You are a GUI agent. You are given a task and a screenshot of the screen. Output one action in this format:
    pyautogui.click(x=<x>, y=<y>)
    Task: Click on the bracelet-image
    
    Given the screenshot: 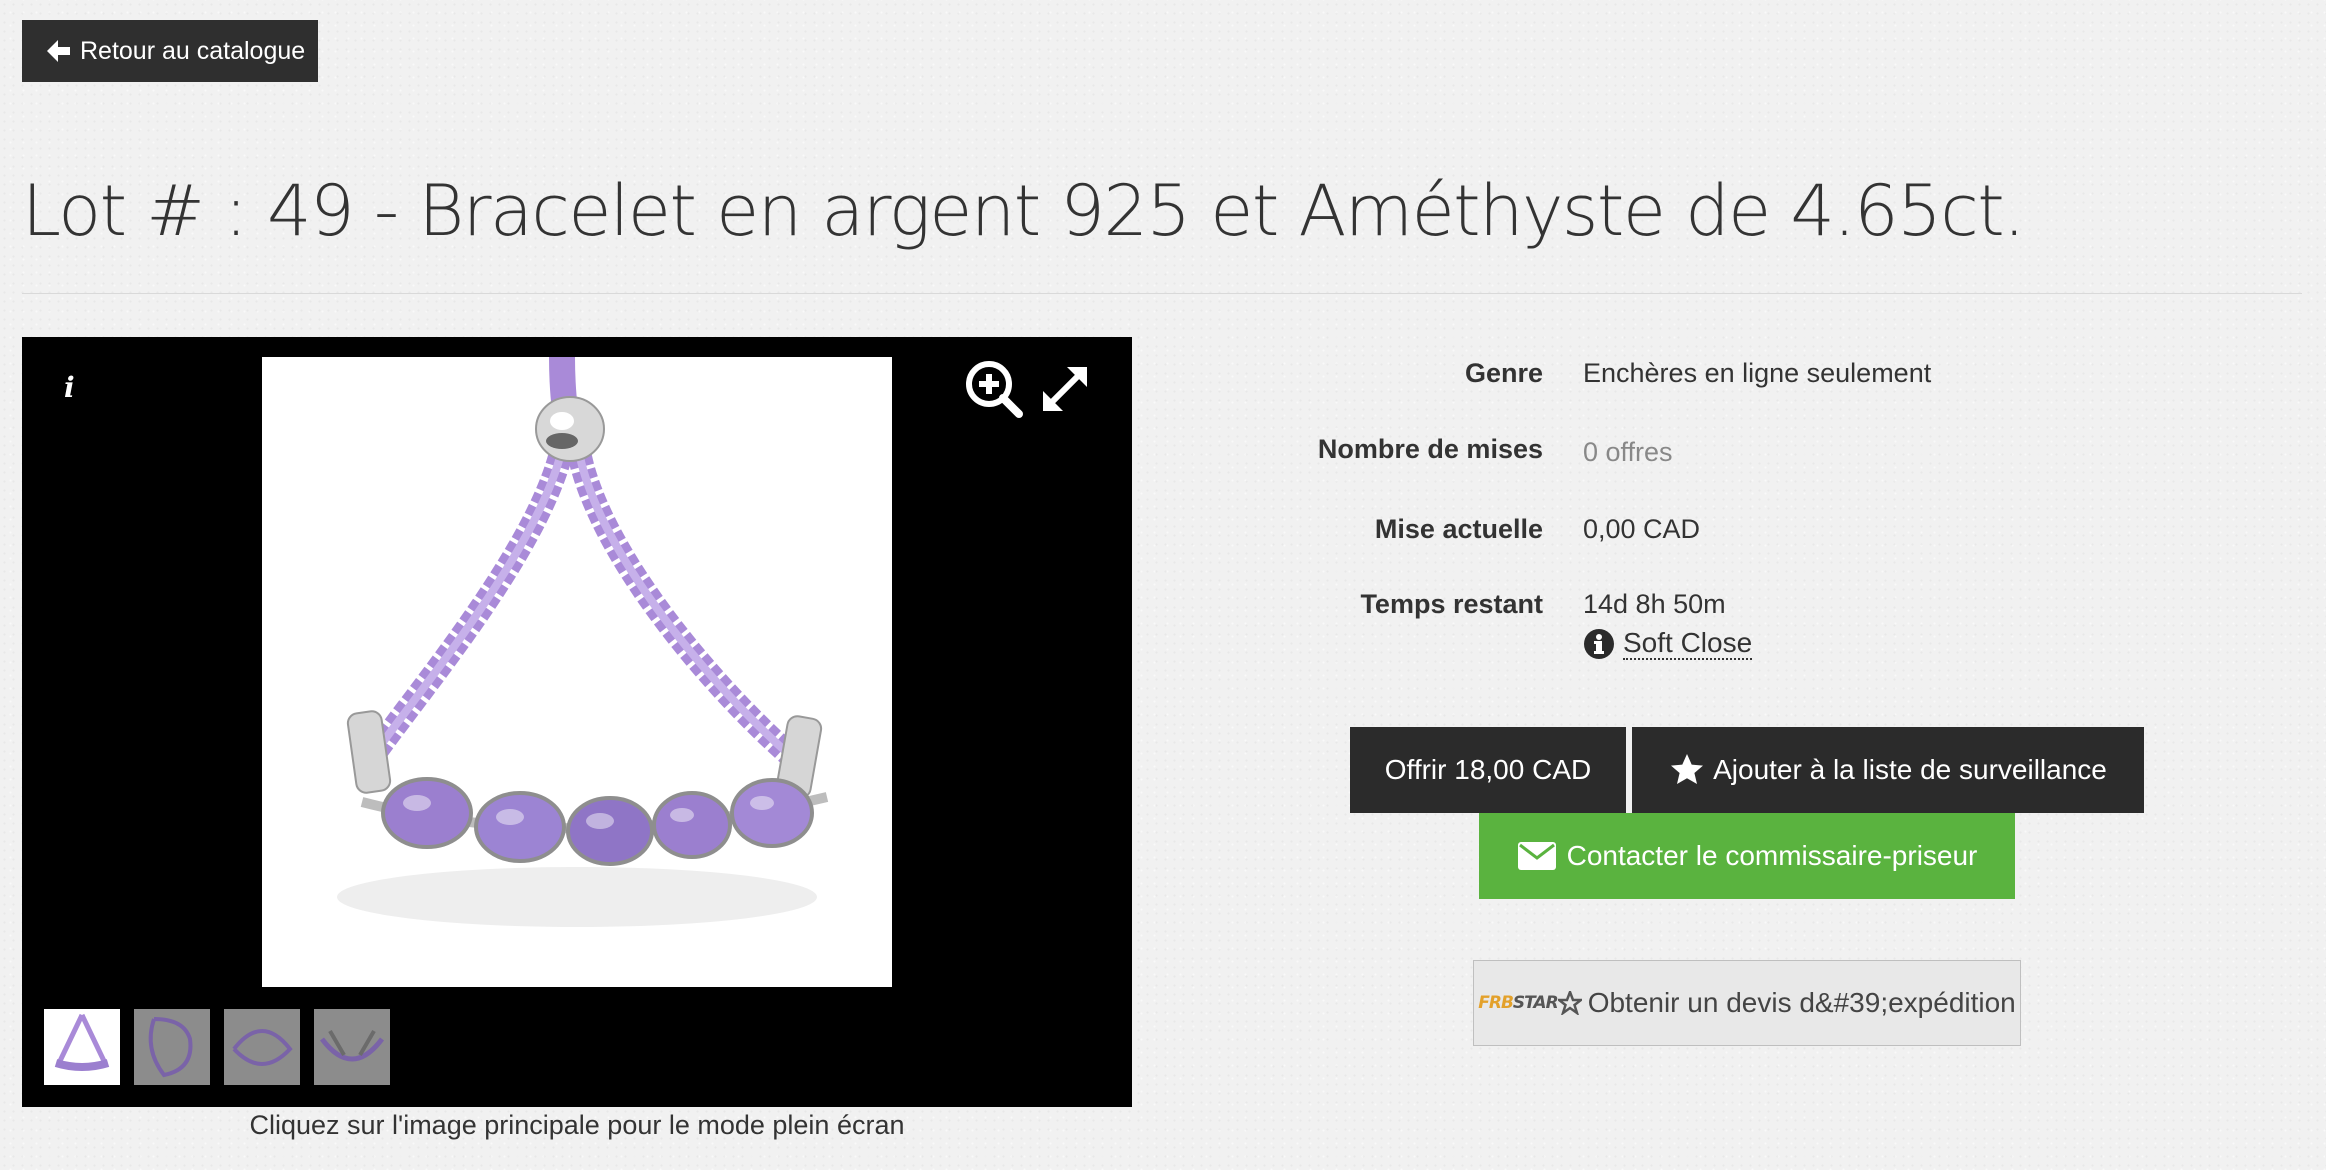 What is the action you would take?
    pyautogui.click(x=577, y=672)
    